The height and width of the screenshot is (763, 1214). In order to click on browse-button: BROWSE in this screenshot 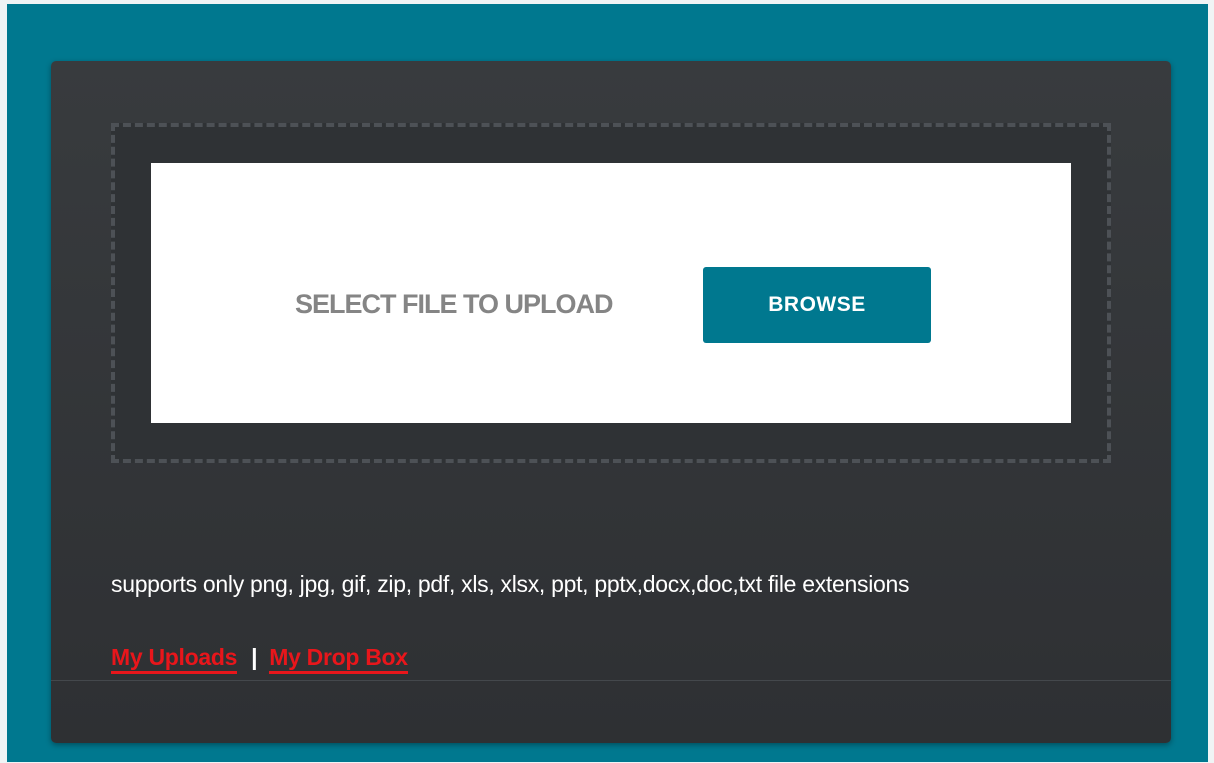, I will do `click(817, 305)`.